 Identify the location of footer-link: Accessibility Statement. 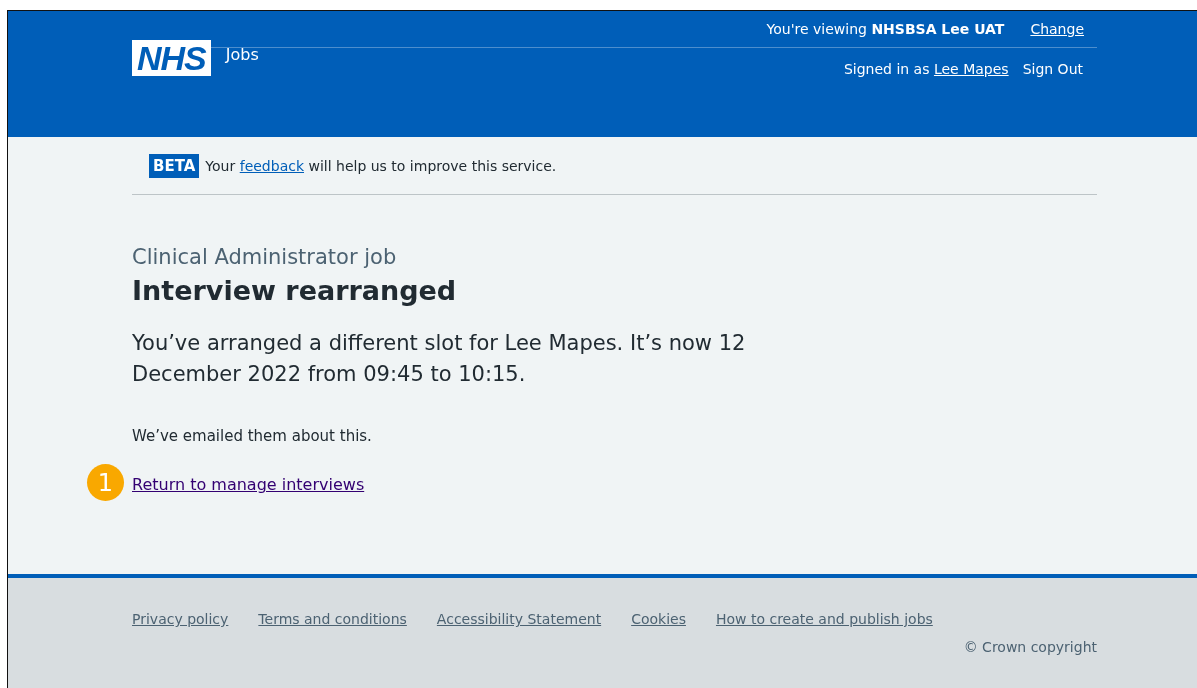
(519, 619).